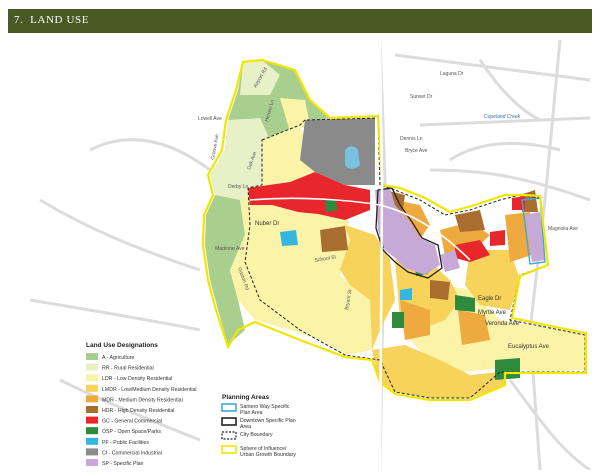 The image size is (600, 476). Describe the element at coordinates (123, 464) in the screenshot. I see `legend-label-sp: SP - Specific Plan` at that location.